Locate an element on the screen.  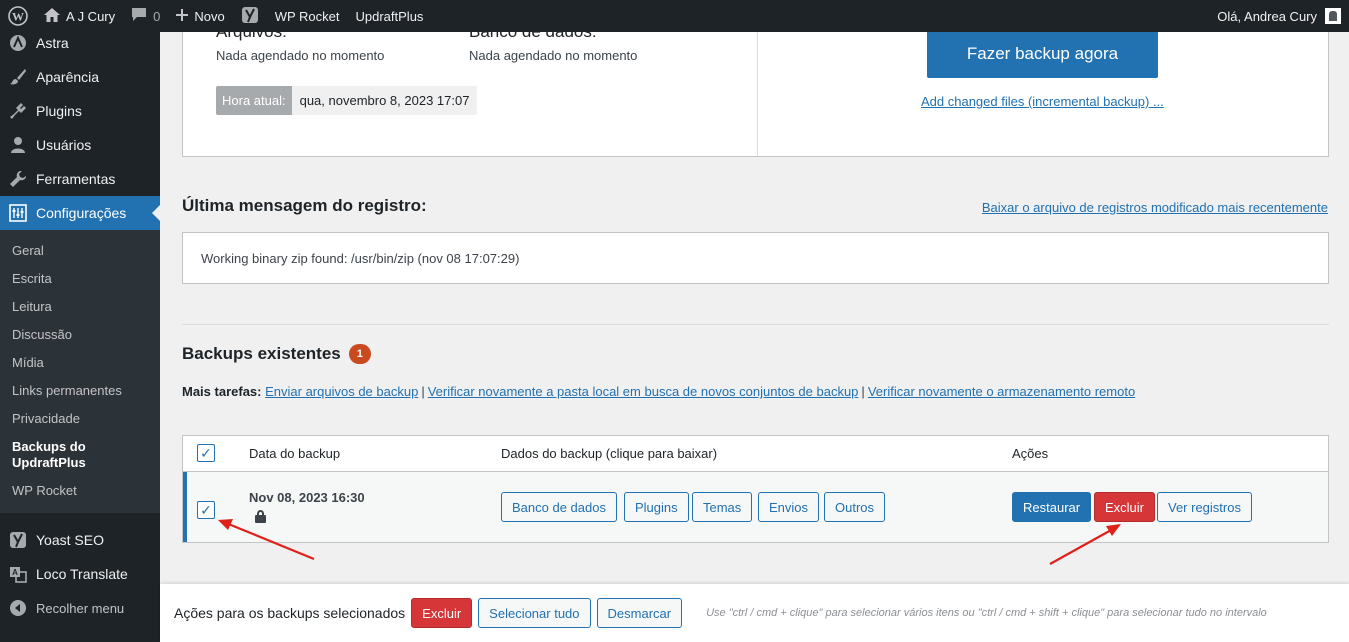
translate-icon: A is located at coordinates (18, 574).